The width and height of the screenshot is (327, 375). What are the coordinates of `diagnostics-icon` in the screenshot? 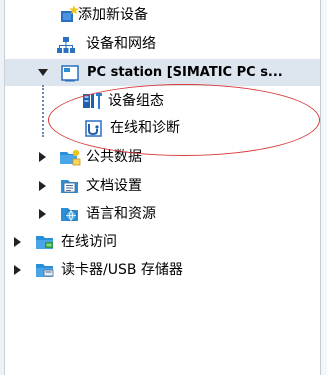 It's located at (94, 129).